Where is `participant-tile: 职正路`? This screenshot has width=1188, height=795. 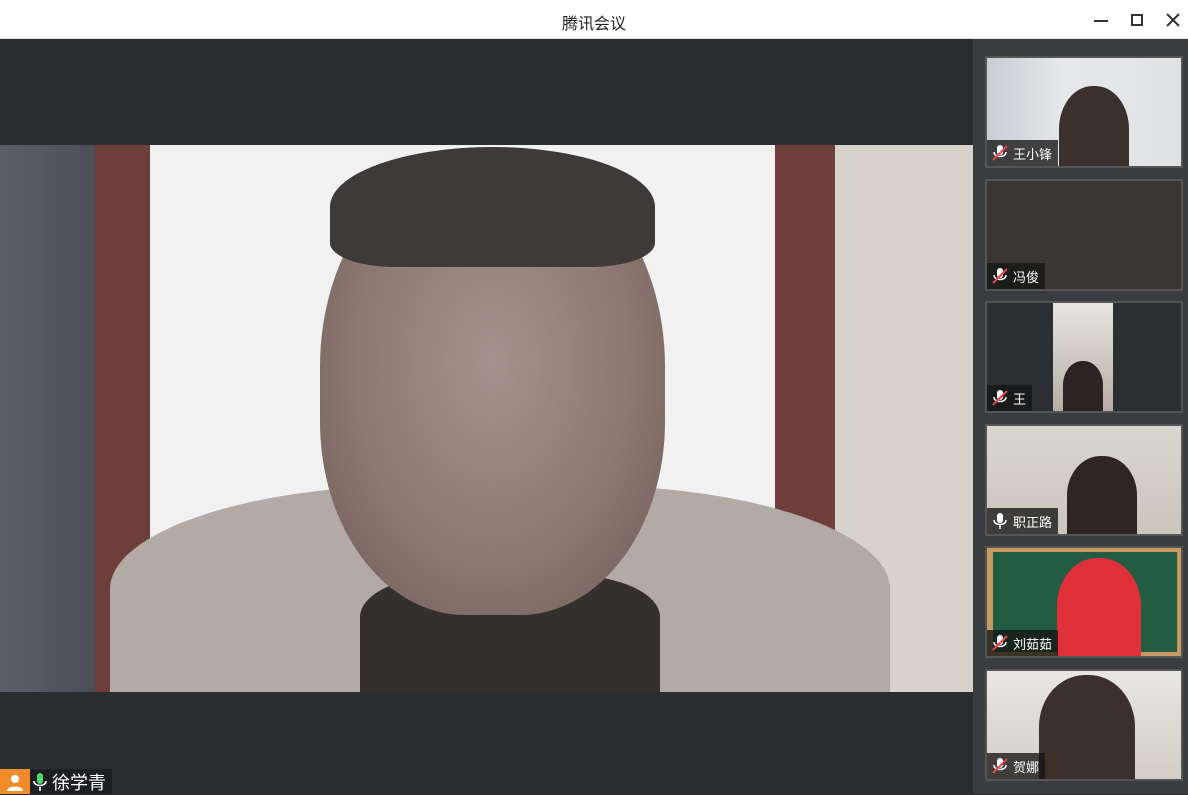 participant-tile: 职正路 is located at coordinates (1084, 480).